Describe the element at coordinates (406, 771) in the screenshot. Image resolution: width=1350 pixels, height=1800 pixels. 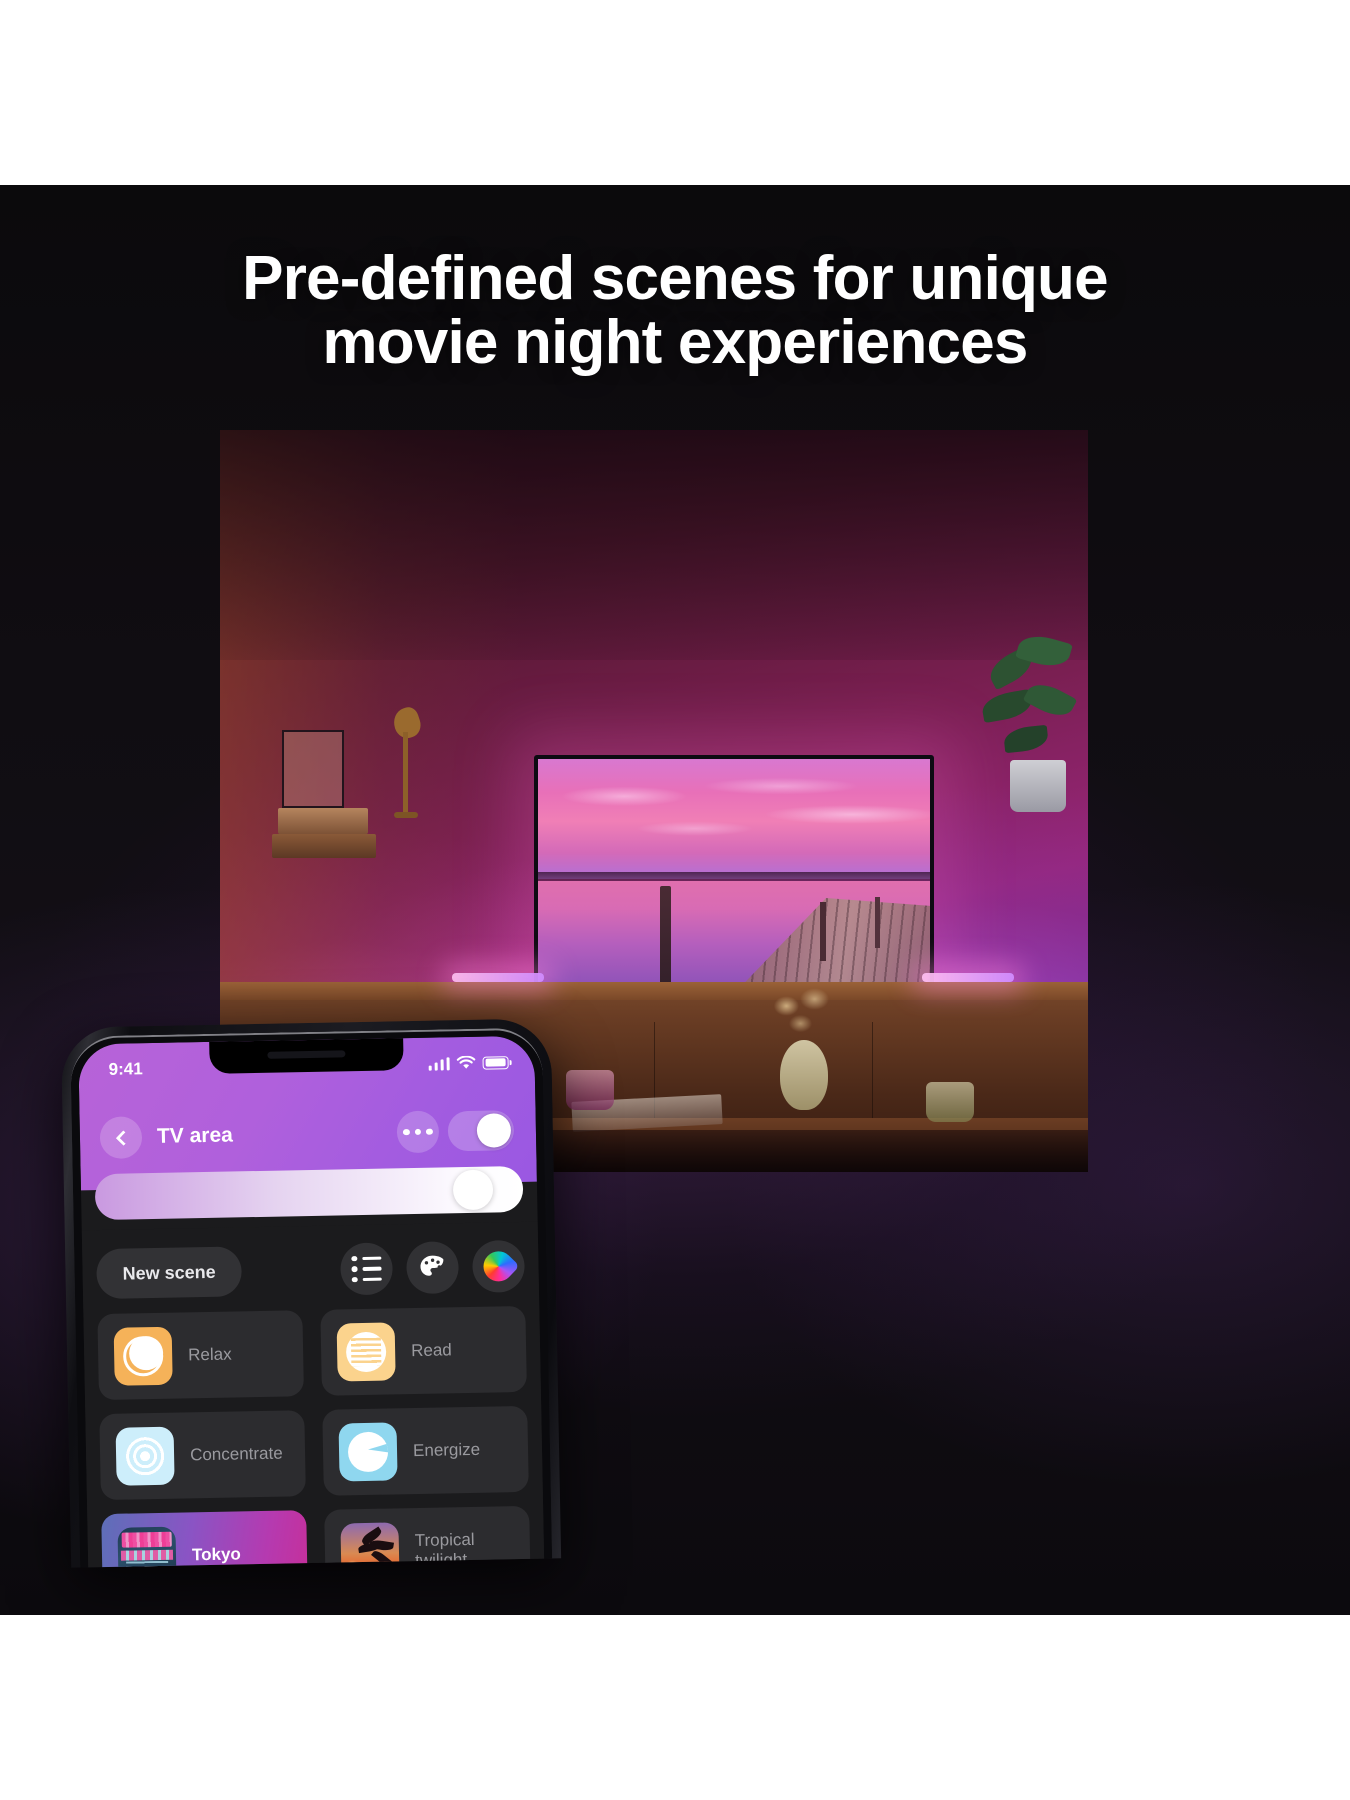
I see `bird-figurine-decor` at that location.